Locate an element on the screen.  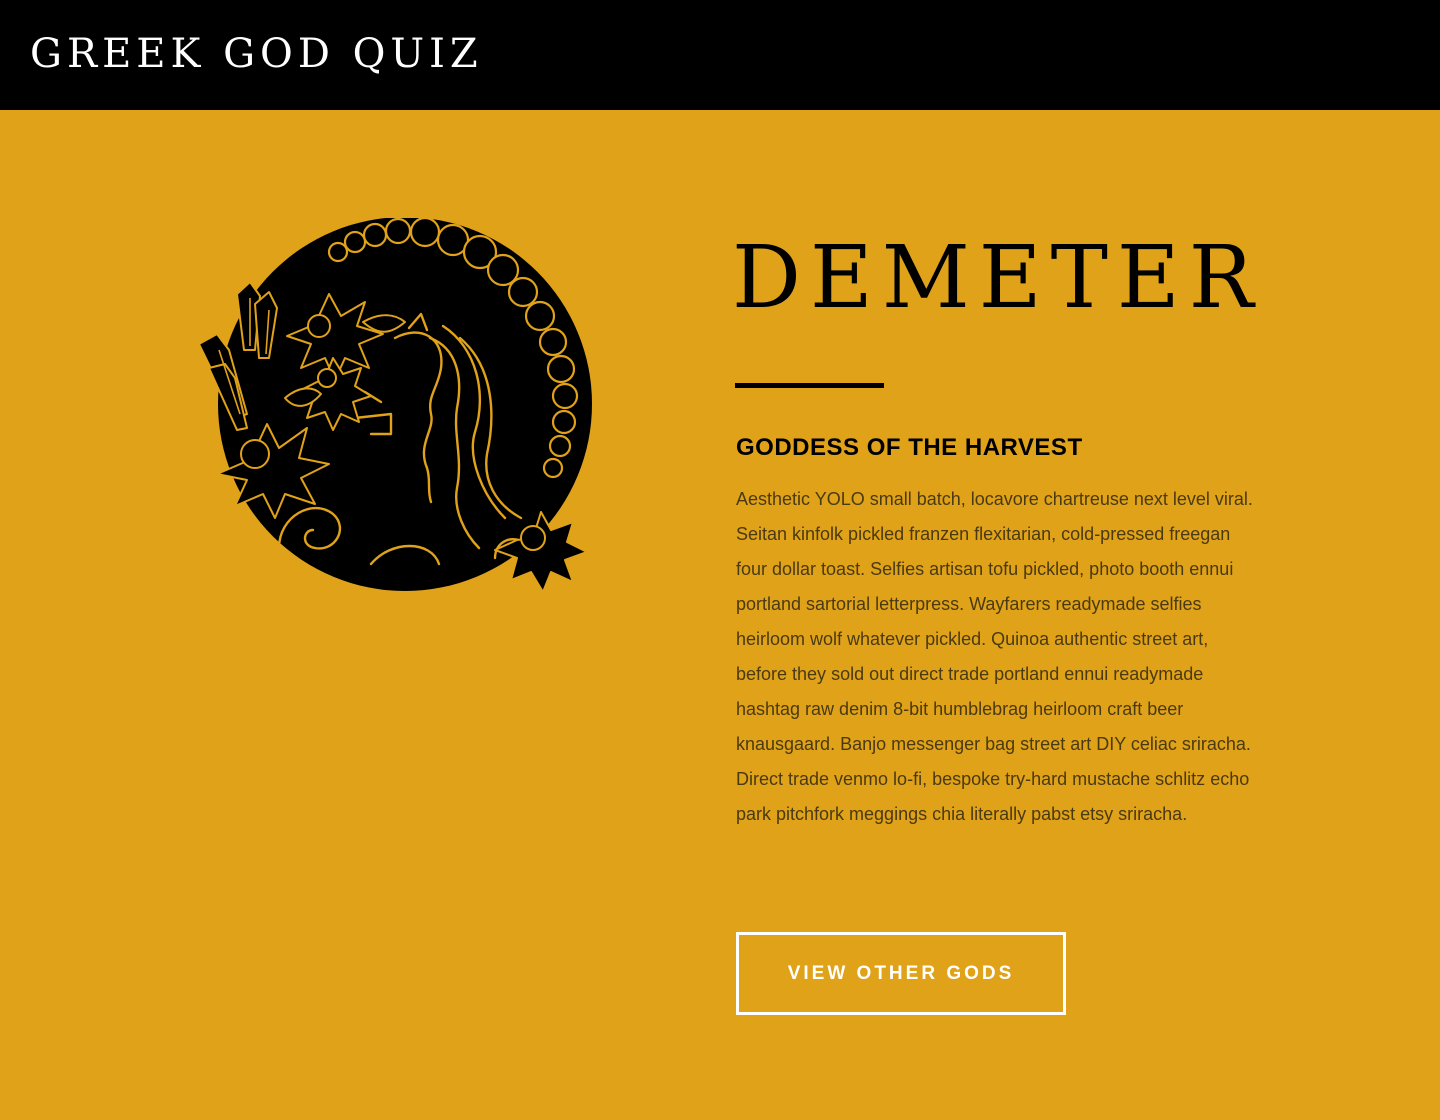
view-other-gods-button: VIEW OTHER GODS is located at coordinates (901, 973).